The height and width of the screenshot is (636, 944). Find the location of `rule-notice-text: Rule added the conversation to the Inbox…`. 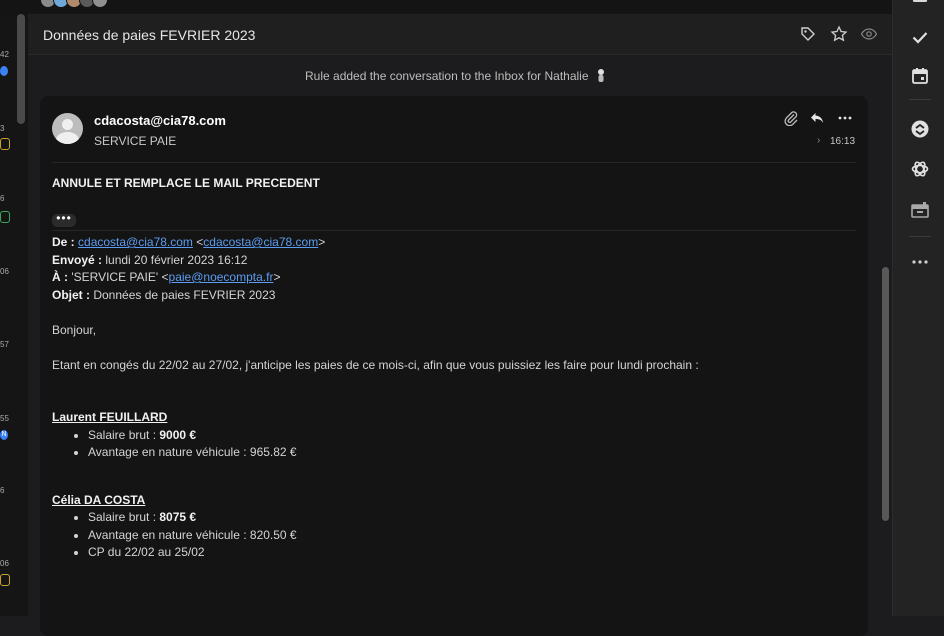

rule-notice-text: Rule added the conversation to the Inbox… is located at coordinates (447, 76).